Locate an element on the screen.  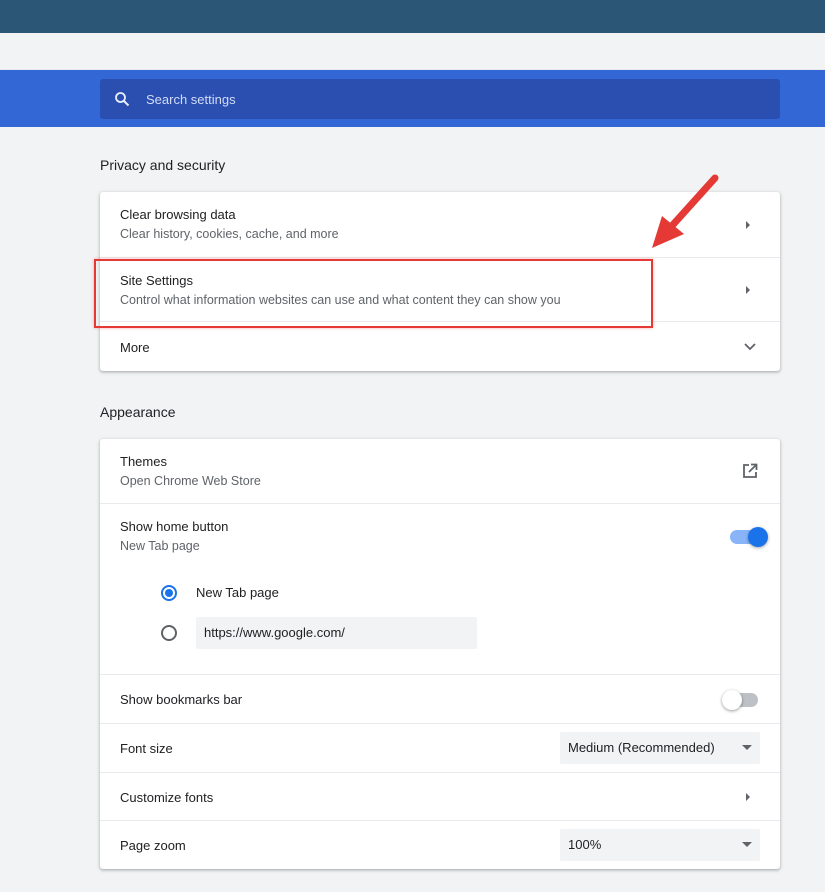
toolbar-strip is located at coordinates (412, 51).